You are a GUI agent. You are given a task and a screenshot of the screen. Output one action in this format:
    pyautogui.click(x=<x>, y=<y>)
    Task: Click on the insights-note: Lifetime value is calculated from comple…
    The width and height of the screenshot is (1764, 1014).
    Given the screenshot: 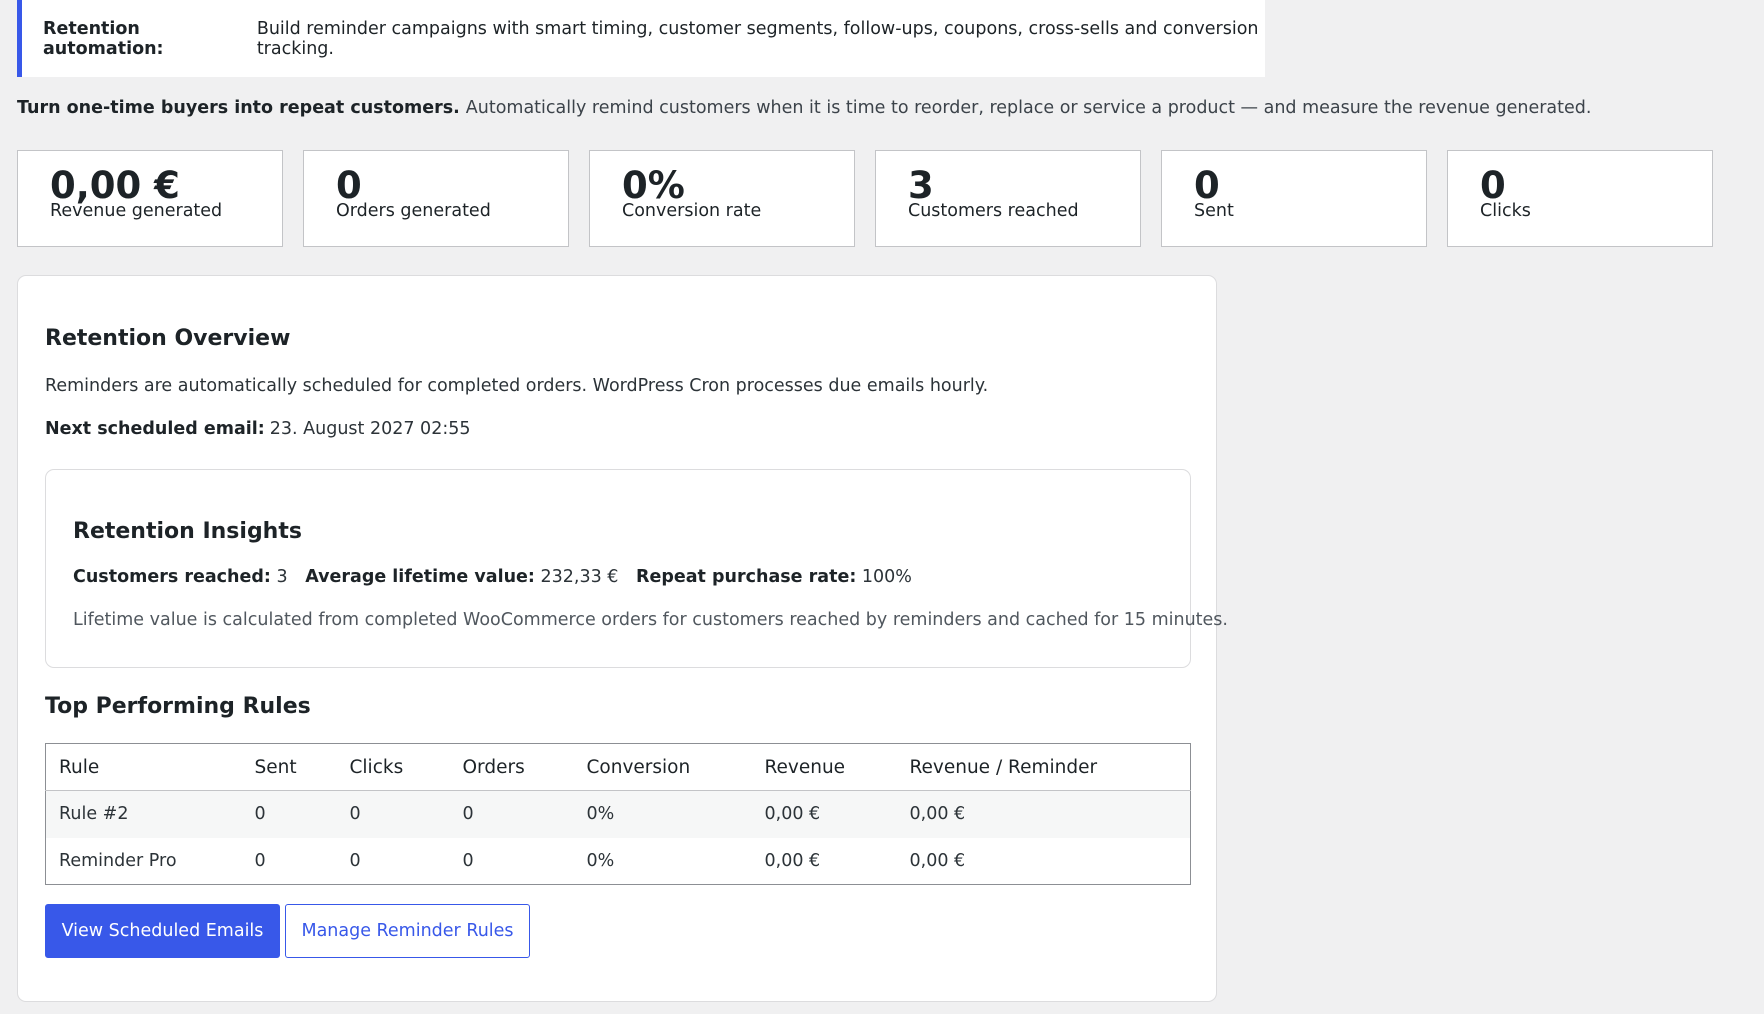 What is the action you would take?
    pyautogui.click(x=650, y=620)
    